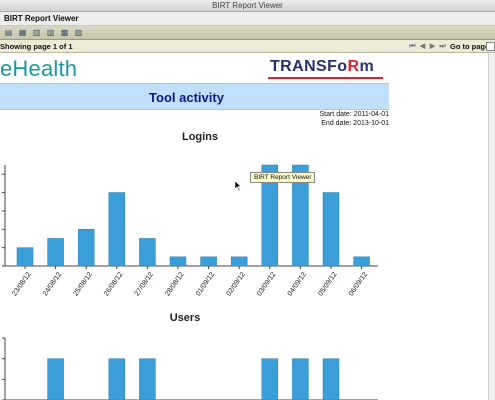  What do you see at coordinates (41, 18) in the screenshot?
I see `app-name: BIRT Report Viewer` at bounding box center [41, 18].